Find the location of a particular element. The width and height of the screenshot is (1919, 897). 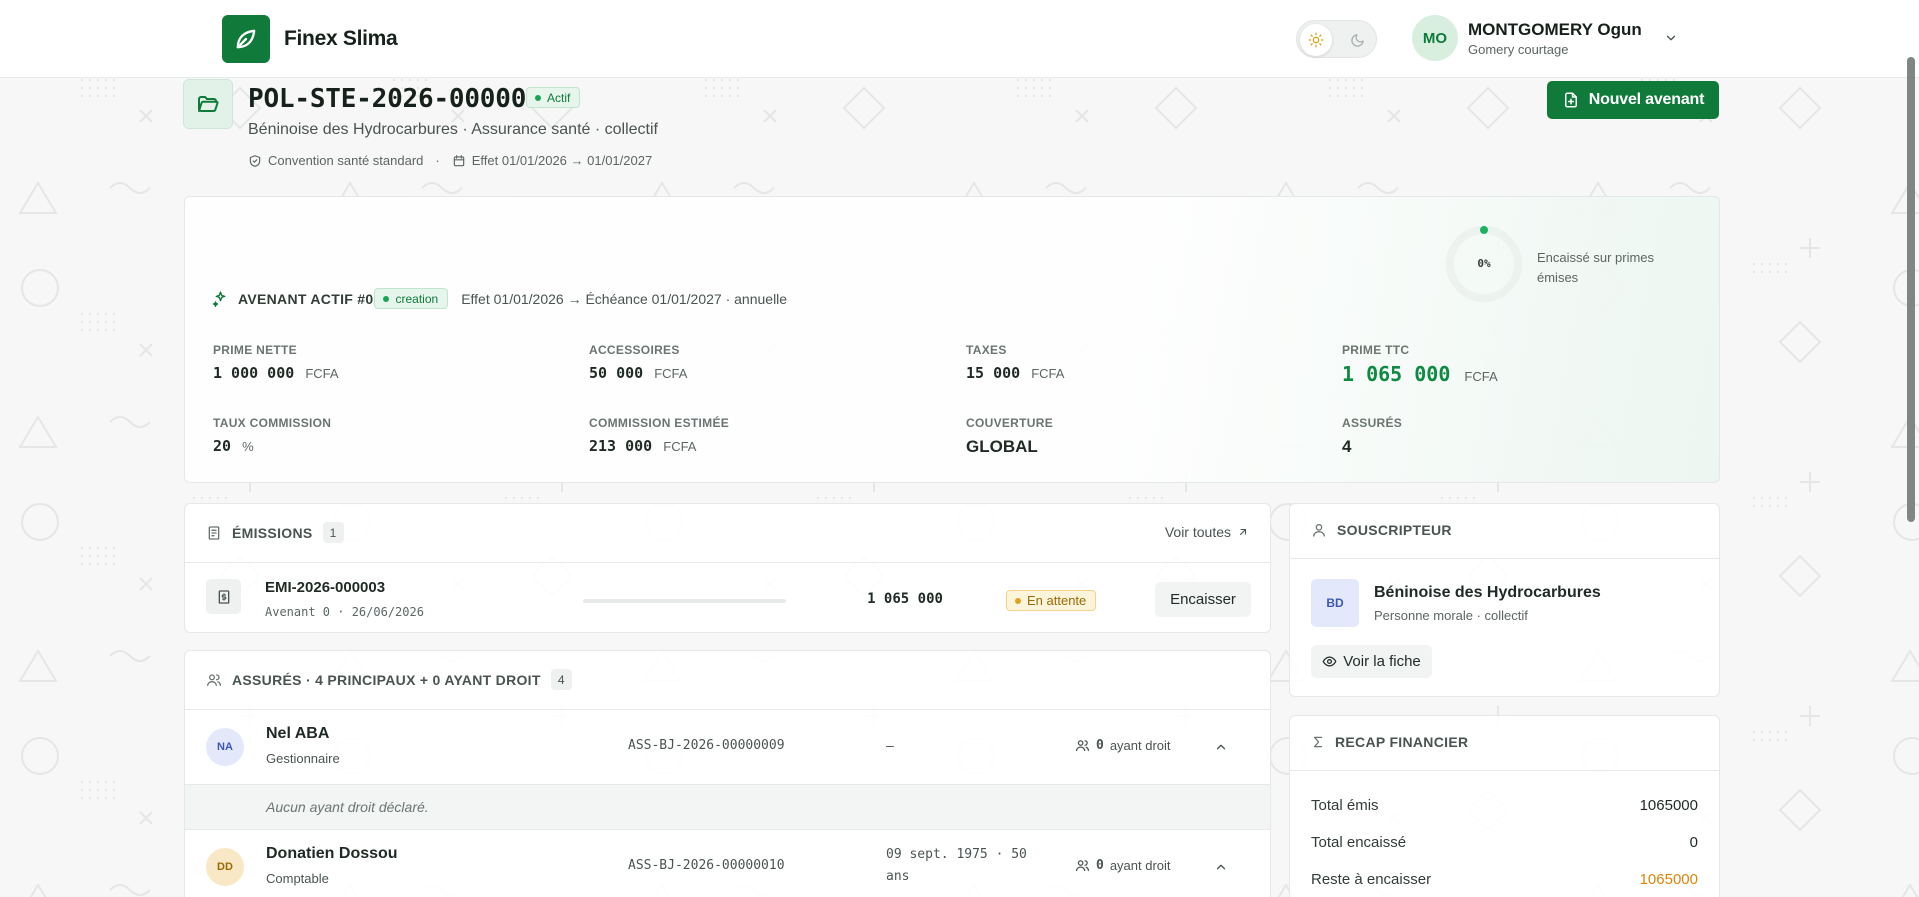

kpi-value: 15 000 FCFA is located at coordinates (1015, 373).